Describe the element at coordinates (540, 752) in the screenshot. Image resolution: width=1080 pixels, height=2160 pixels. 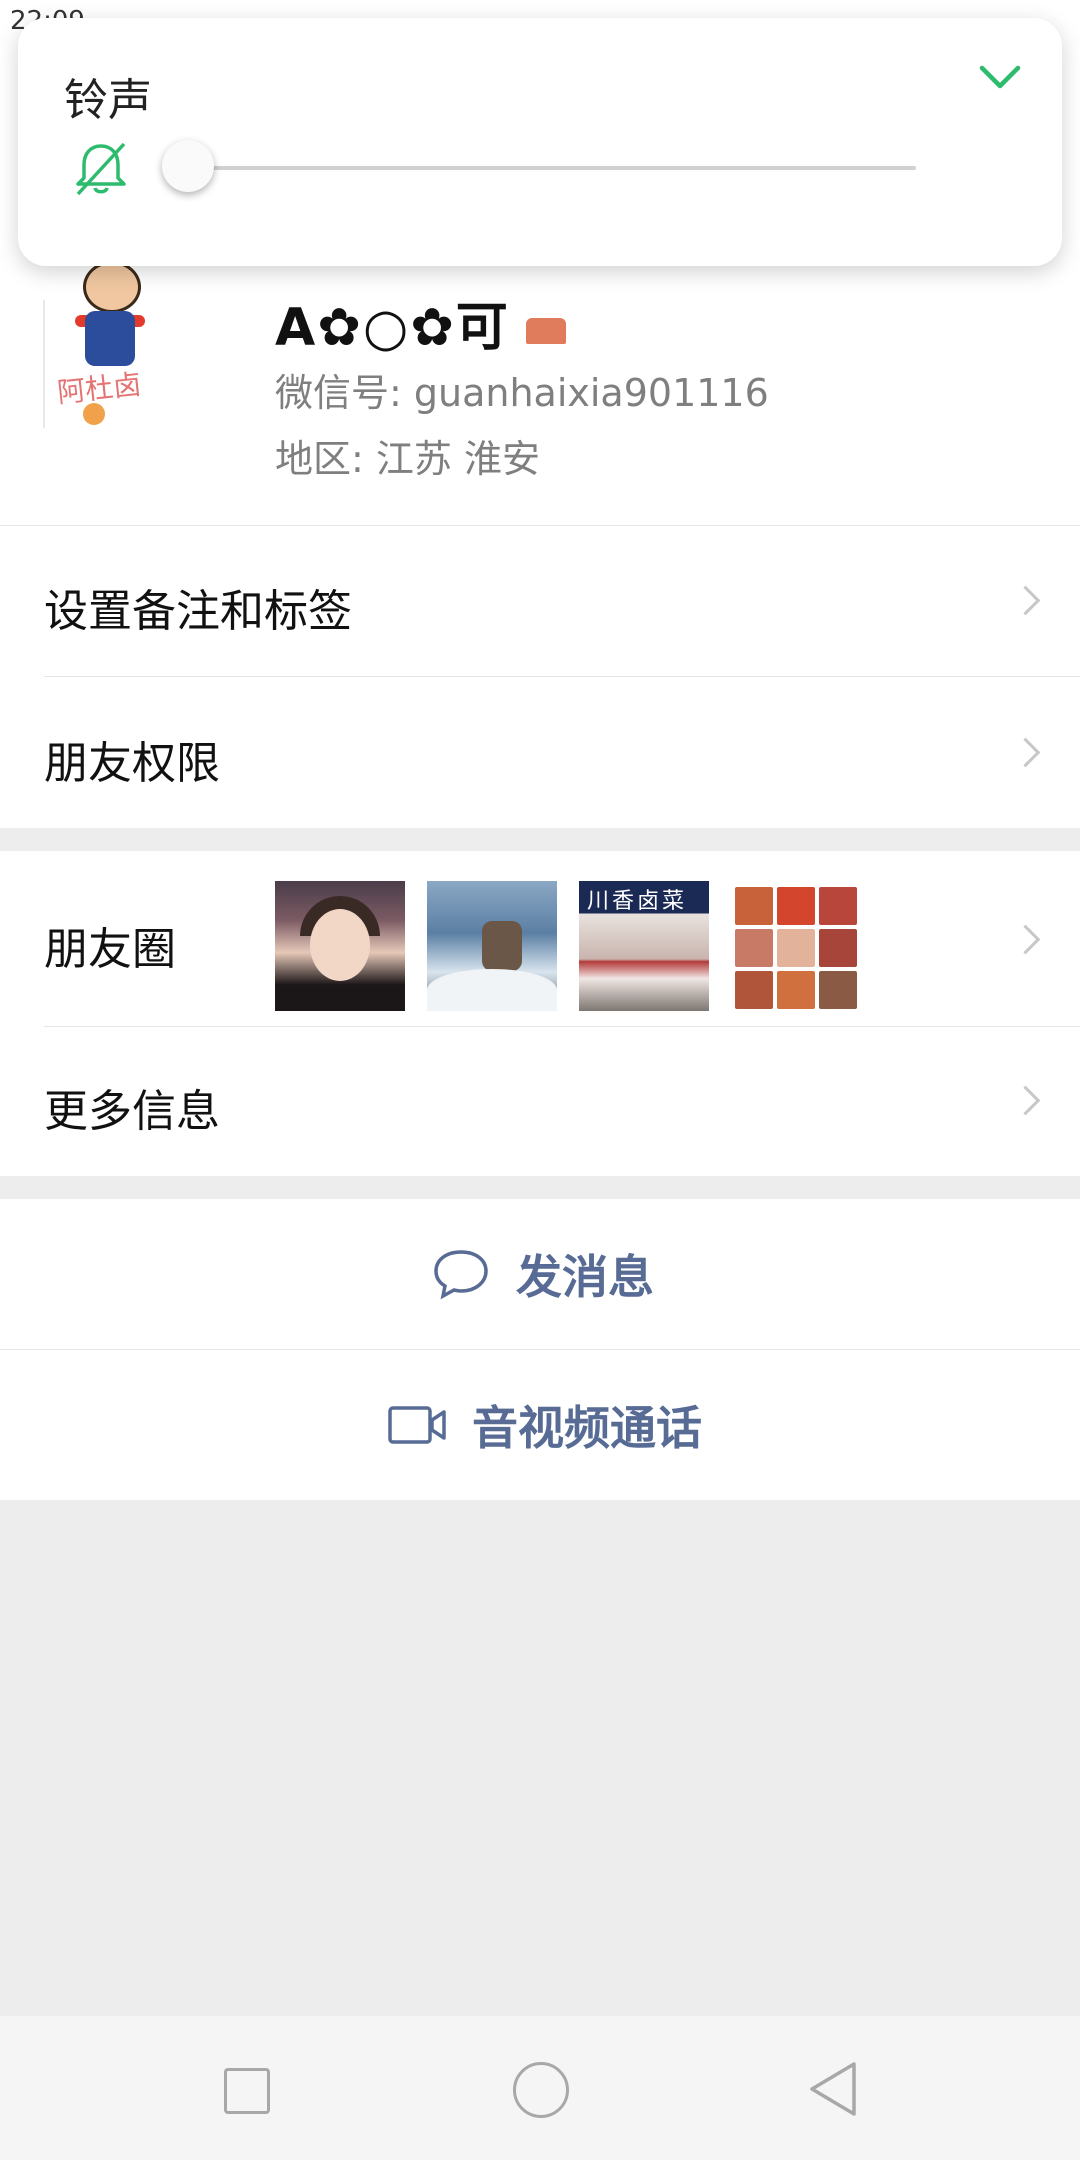
I see `row-friend-permissions: 朋友权限` at that location.